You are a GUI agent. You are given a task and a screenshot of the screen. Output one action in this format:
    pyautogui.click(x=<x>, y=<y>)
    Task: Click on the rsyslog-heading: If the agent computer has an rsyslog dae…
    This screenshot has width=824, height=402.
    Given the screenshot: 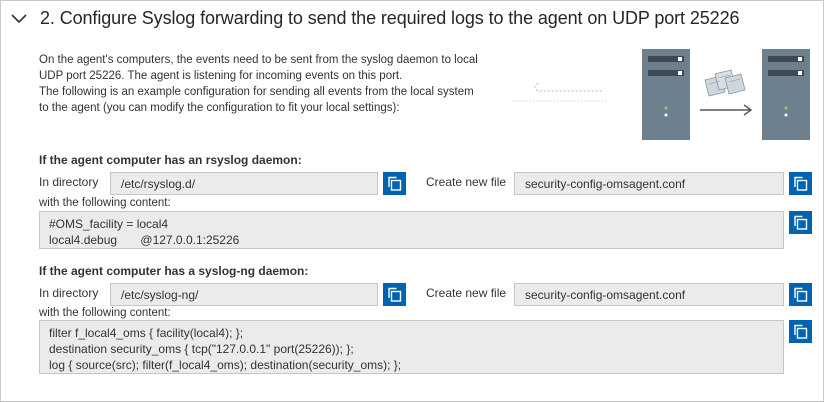 What is the action you would take?
    pyautogui.click(x=170, y=160)
    